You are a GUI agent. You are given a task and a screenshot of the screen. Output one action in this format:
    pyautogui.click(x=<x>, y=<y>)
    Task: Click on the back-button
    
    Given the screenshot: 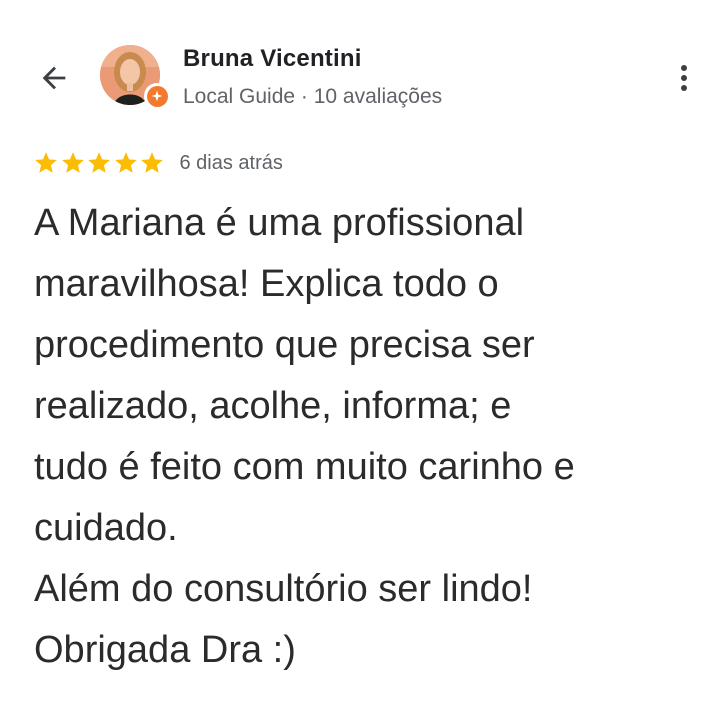 What is the action you would take?
    pyautogui.click(x=54, y=78)
    